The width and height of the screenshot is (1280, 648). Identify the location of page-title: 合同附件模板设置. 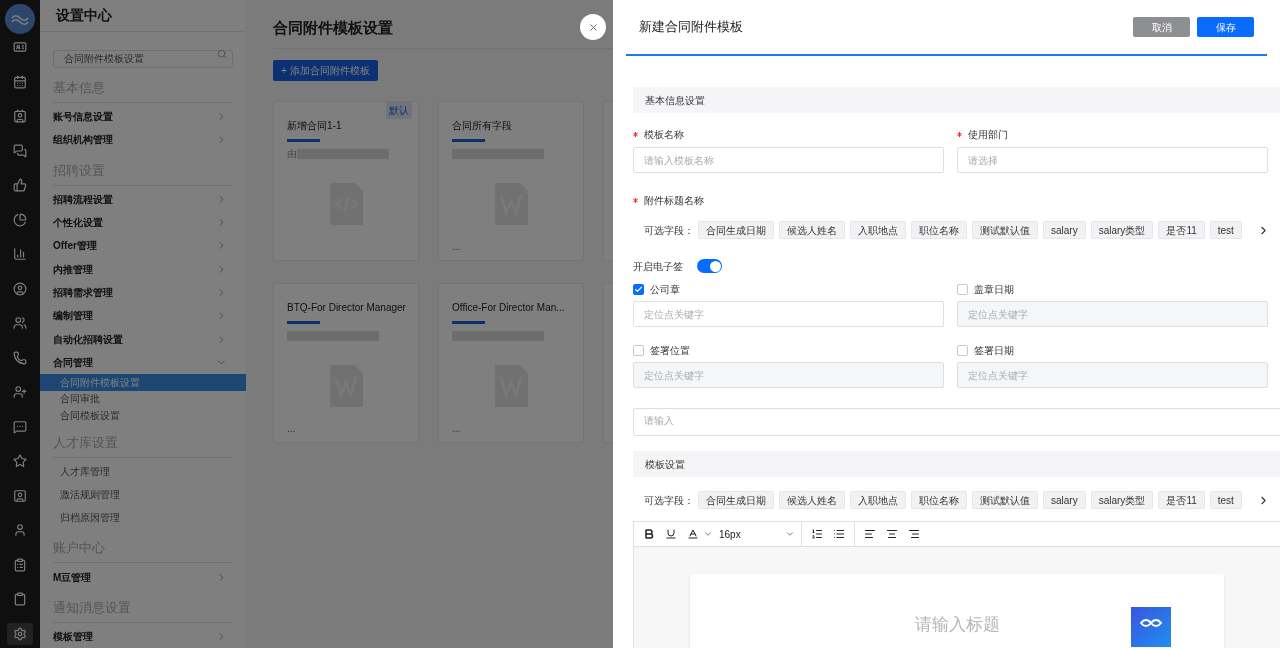
(333, 27).